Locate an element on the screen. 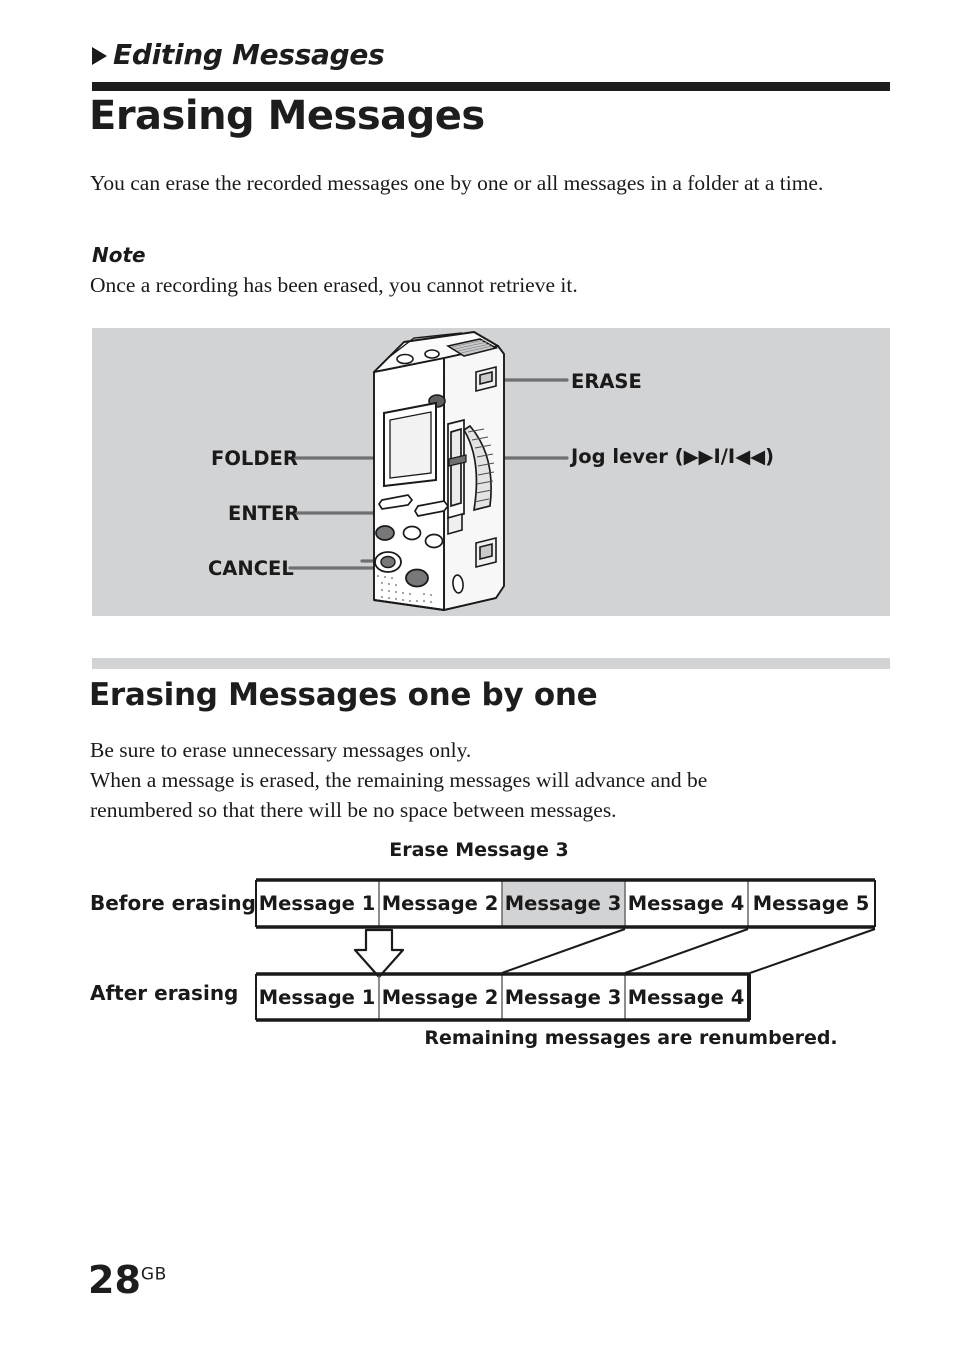 The width and height of the screenshot is (954, 1345). page-folio: 28GB is located at coordinates (127, 1280).